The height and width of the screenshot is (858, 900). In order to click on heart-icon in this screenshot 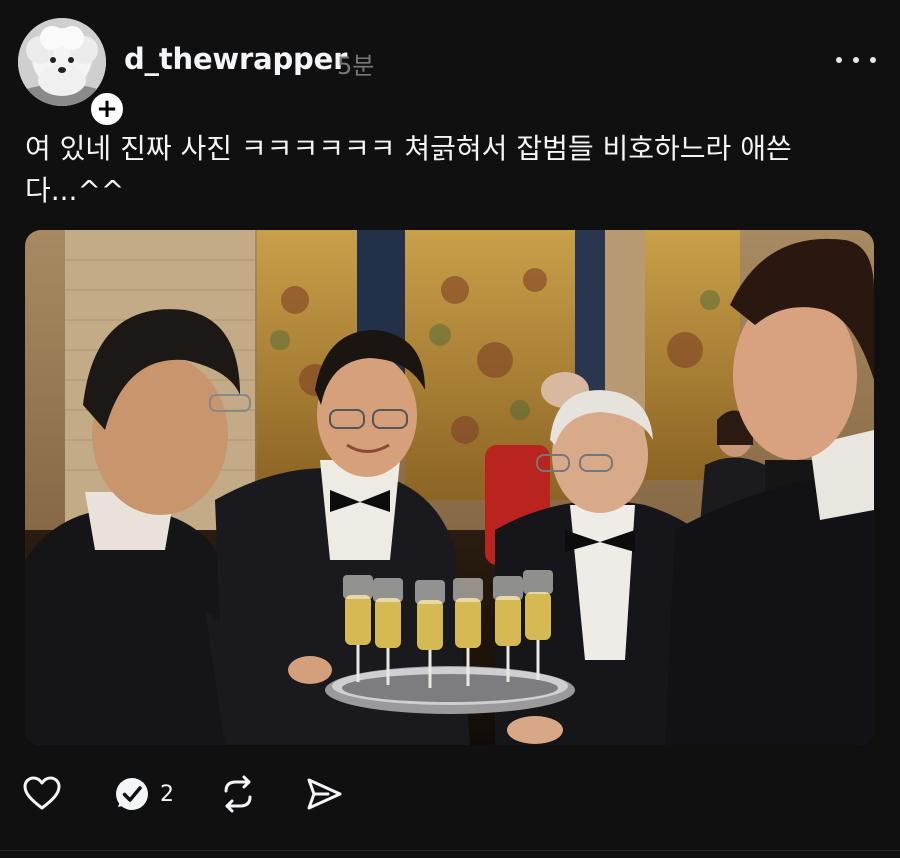, I will do `click(42, 793)`.